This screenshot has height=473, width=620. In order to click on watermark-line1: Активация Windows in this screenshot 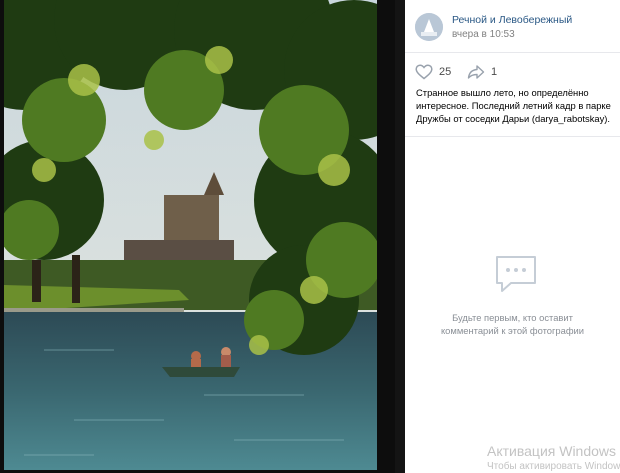, I will do `click(552, 451)`.